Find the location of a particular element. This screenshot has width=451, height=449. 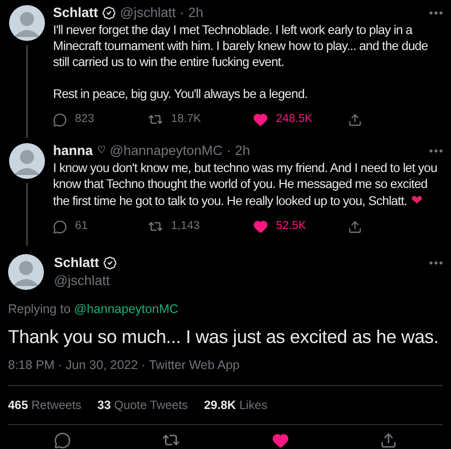

retweet-button: 1,143 is located at coordinates (200, 227).